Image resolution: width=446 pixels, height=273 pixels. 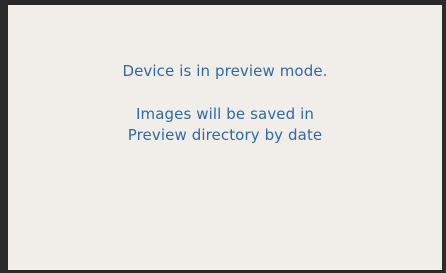 What do you see at coordinates (225, 114) in the screenshot?
I see `save-info-text-line1: Images will be saved in` at bounding box center [225, 114].